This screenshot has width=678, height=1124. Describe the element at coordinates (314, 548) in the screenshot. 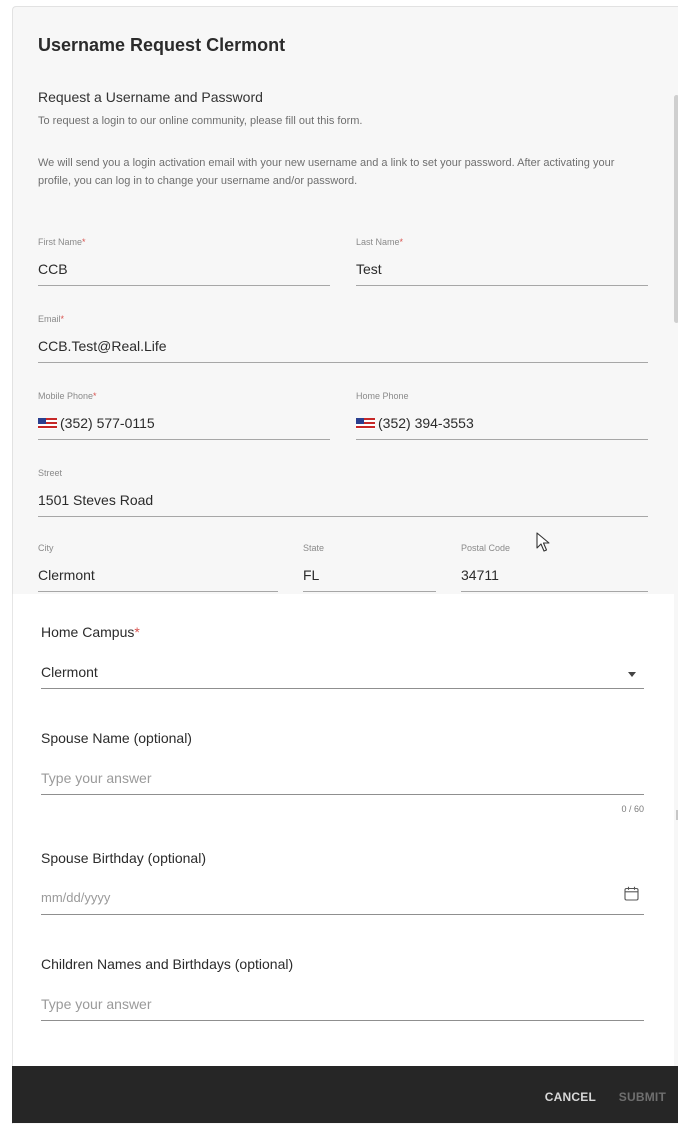

I see `state-label: State` at that location.